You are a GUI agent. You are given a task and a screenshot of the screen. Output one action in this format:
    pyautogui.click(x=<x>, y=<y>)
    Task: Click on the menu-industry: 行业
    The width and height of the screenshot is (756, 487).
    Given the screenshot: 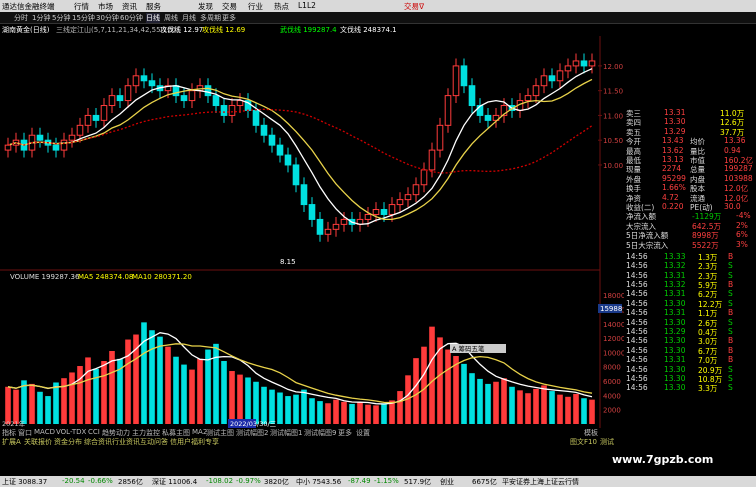 What is the action you would take?
    pyautogui.click(x=255, y=6)
    